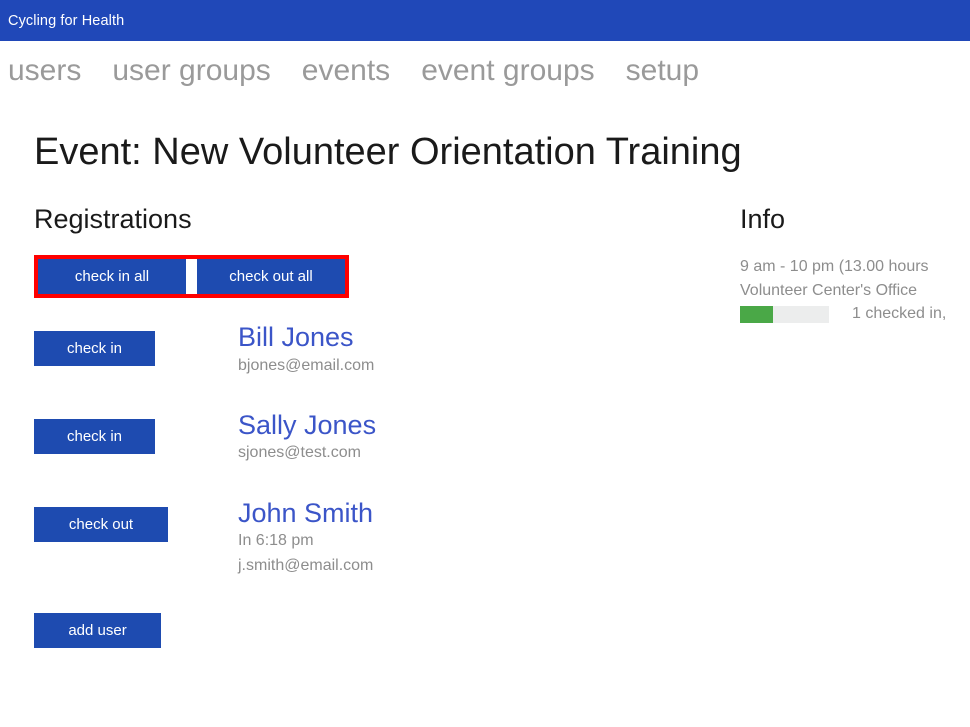 The height and width of the screenshot is (727, 970). What do you see at coordinates (305, 513) in the screenshot?
I see `registration-name-link: John Smith` at bounding box center [305, 513].